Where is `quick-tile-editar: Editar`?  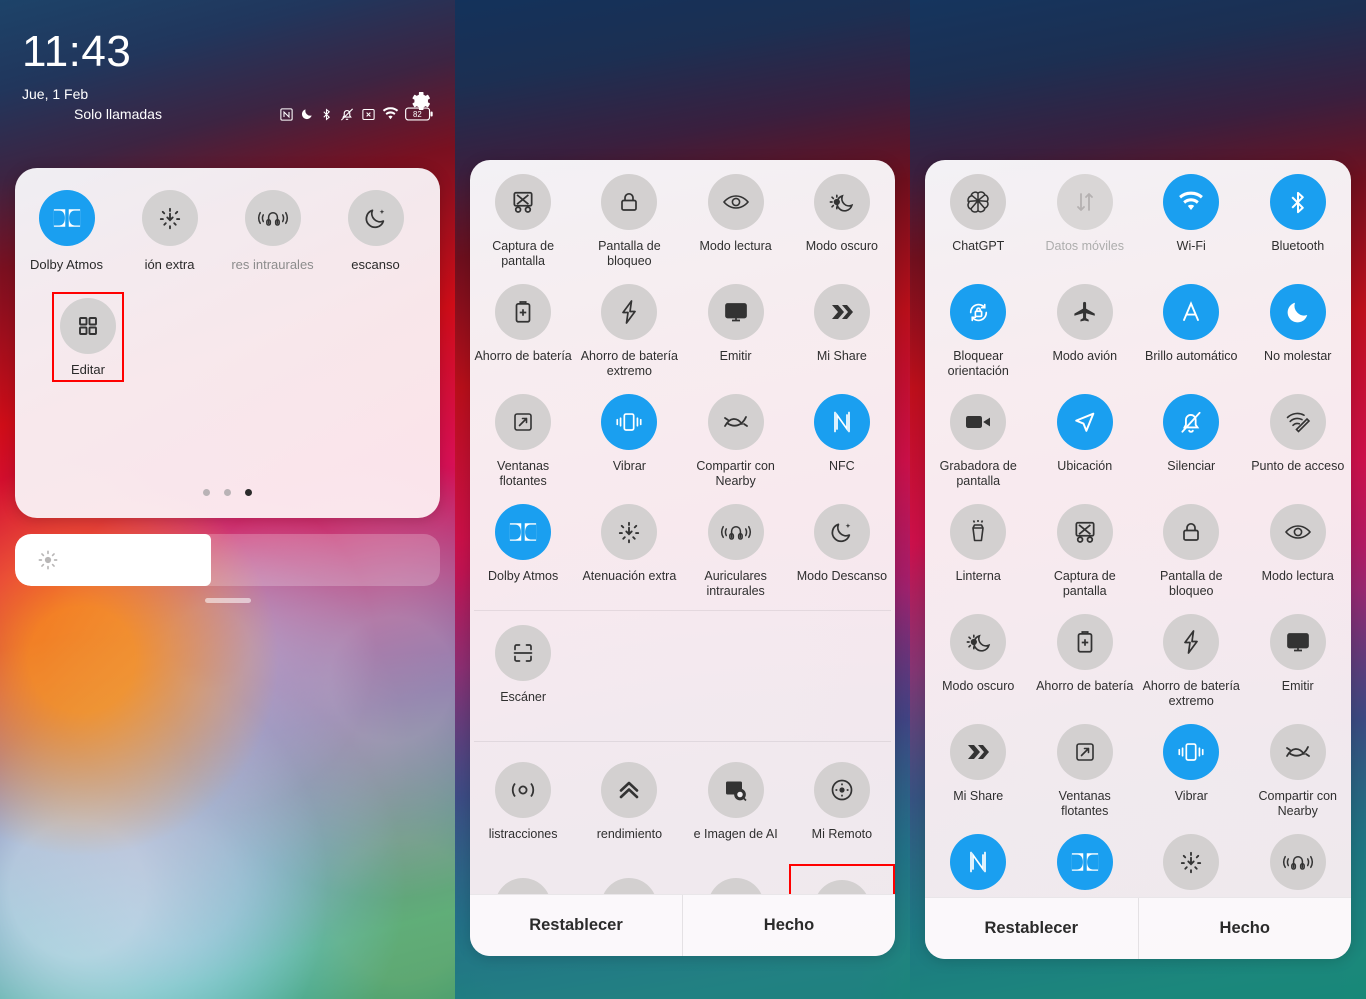
quick-tile-editar: Editar is located at coordinates (88, 337).